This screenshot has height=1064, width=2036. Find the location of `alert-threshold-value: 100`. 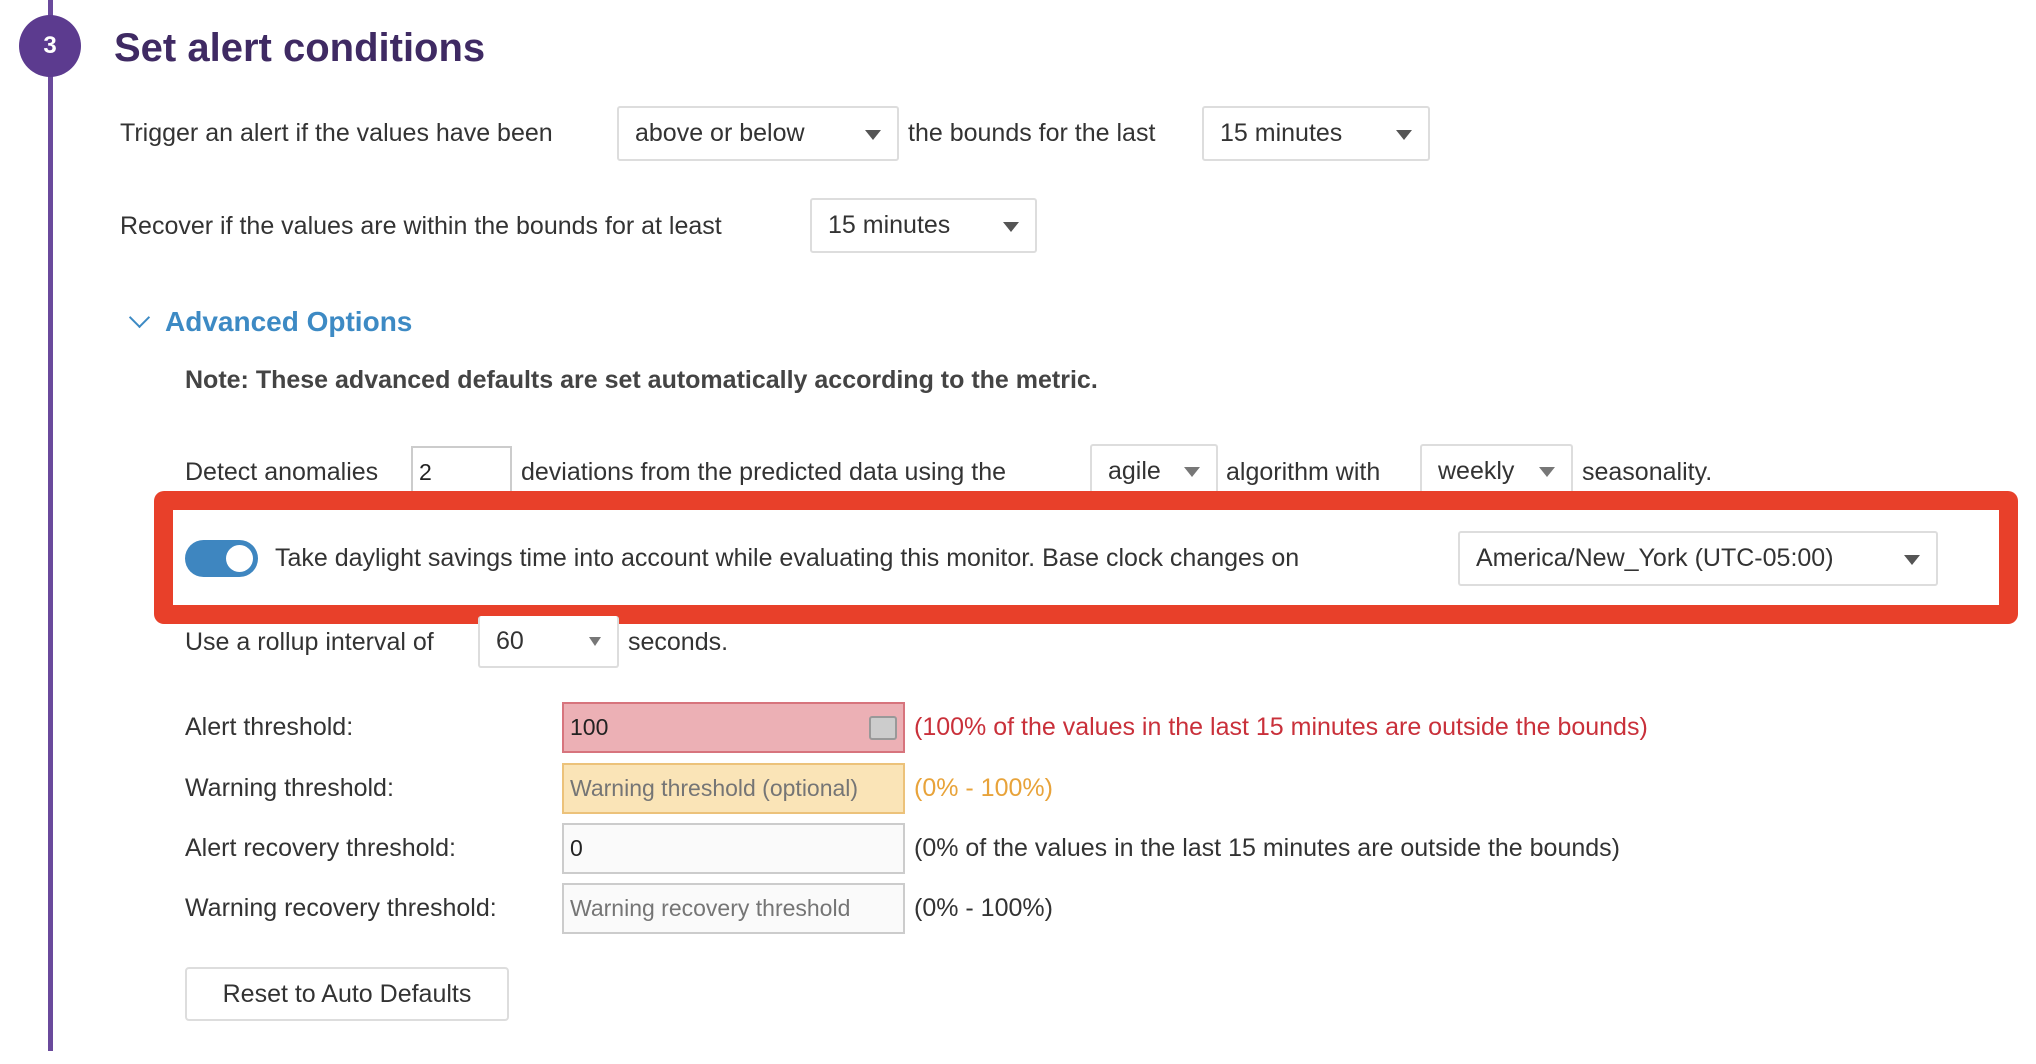

alert-threshold-value: 100 is located at coordinates (589, 727).